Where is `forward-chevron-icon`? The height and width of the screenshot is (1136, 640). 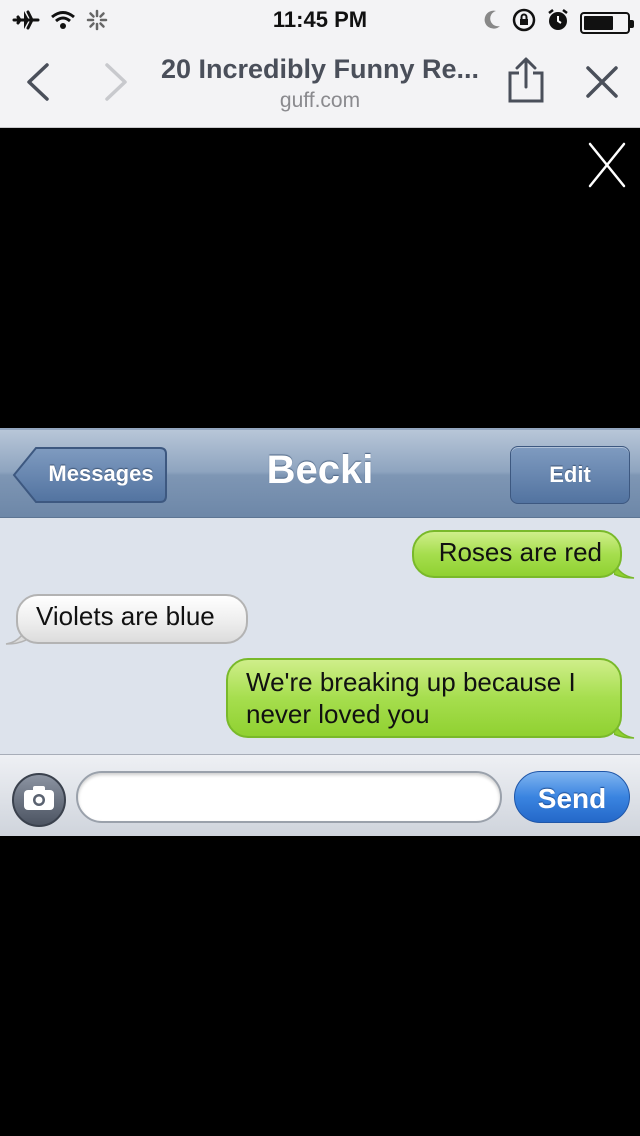
forward-chevron-icon is located at coordinates (116, 84).